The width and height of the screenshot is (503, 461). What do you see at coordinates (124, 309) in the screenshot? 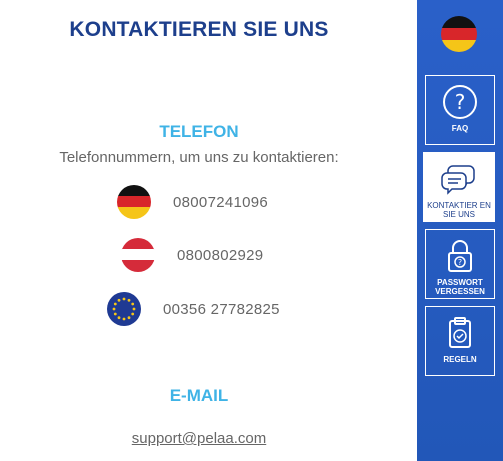
I see `eu-flag-icon` at bounding box center [124, 309].